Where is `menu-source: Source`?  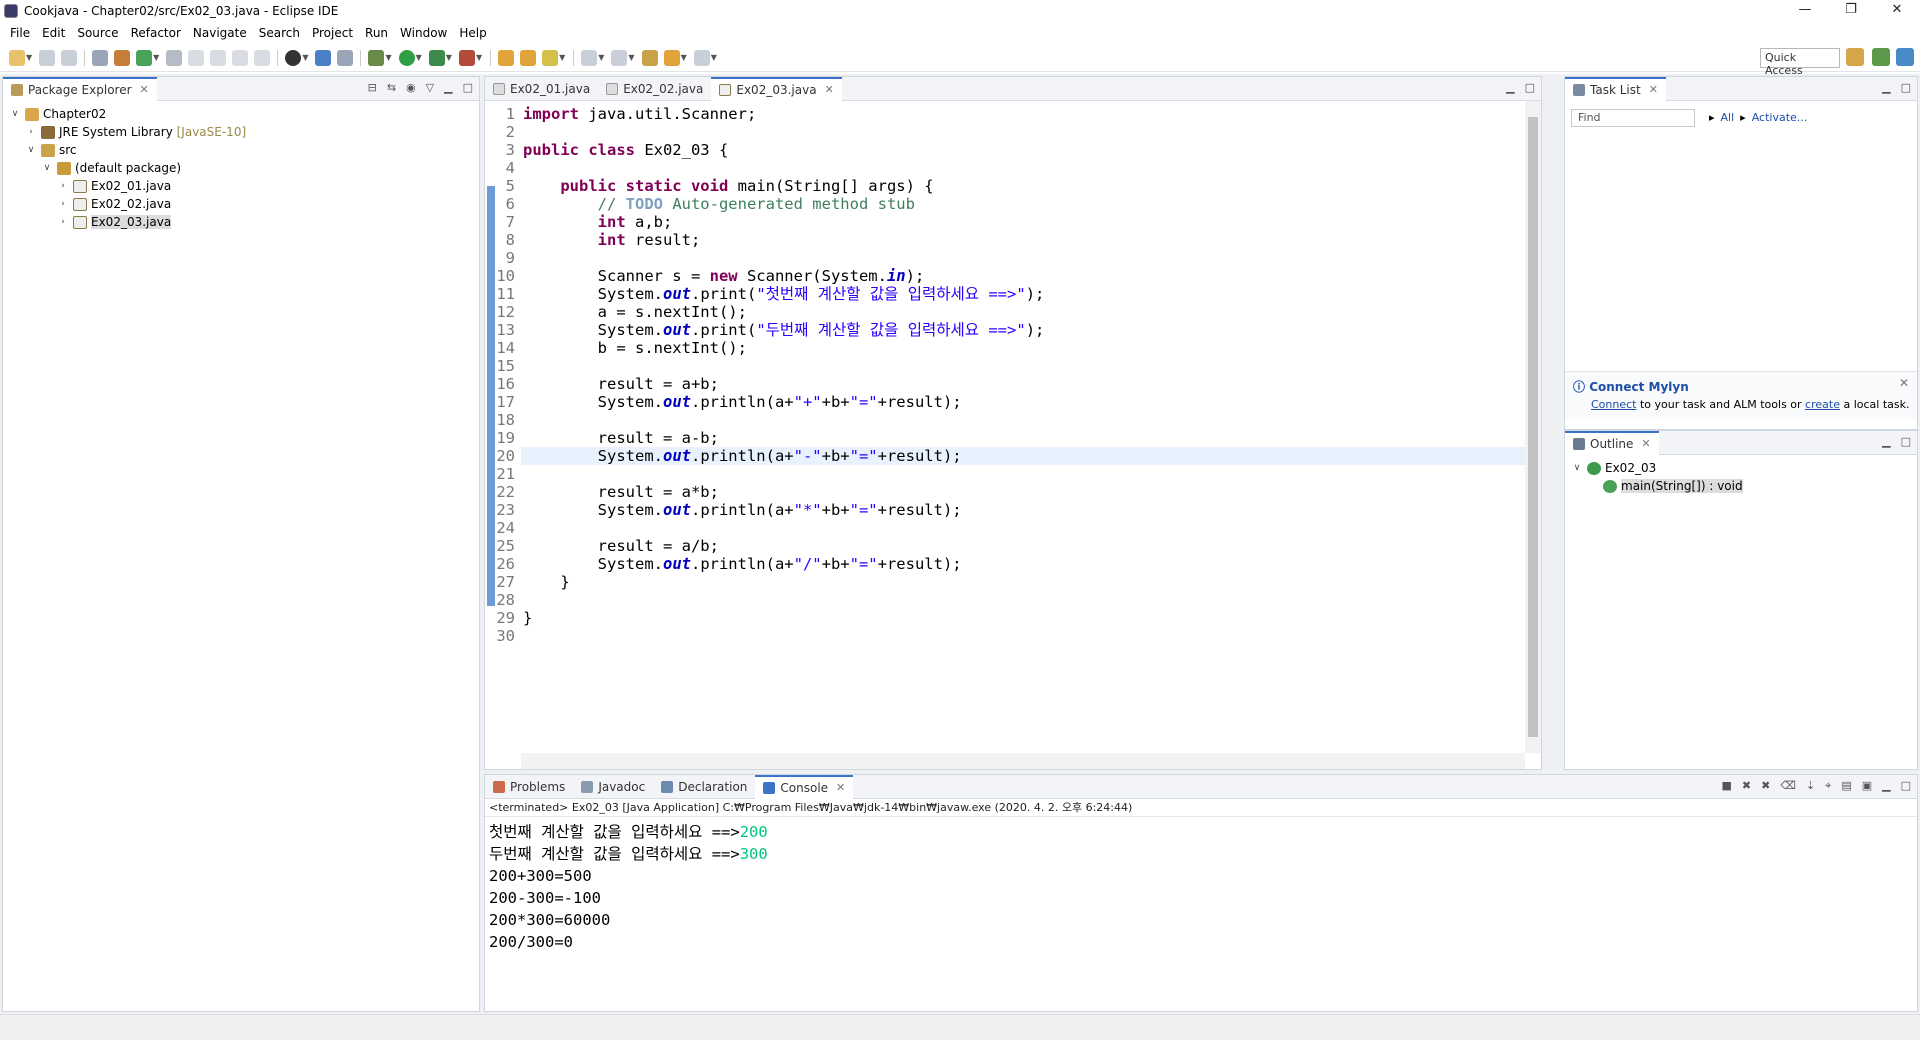
menu-source: Source is located at coordinates (97, 33).